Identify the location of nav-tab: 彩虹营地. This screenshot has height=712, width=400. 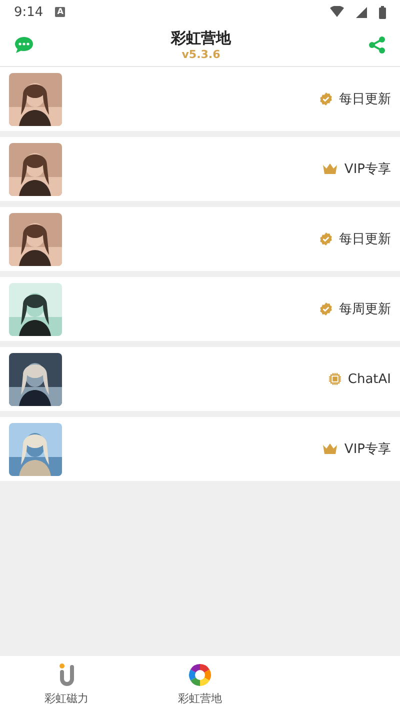
(200, 684).